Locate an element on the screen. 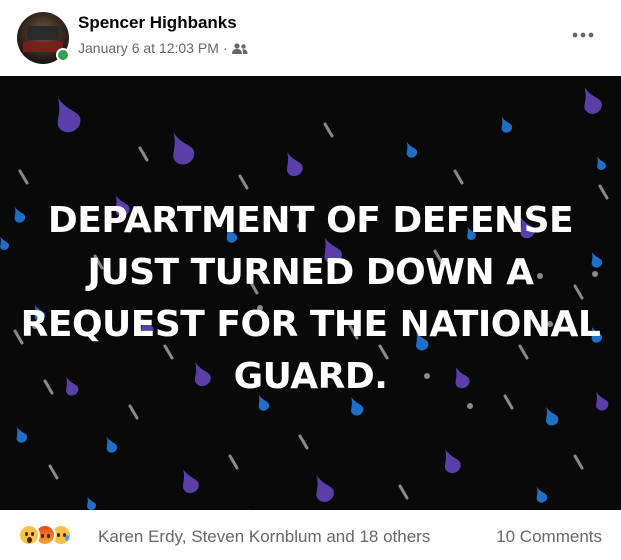  headline-line-1: DEPARTMENT OF DEFENSE is located at coordinates (310, 220).